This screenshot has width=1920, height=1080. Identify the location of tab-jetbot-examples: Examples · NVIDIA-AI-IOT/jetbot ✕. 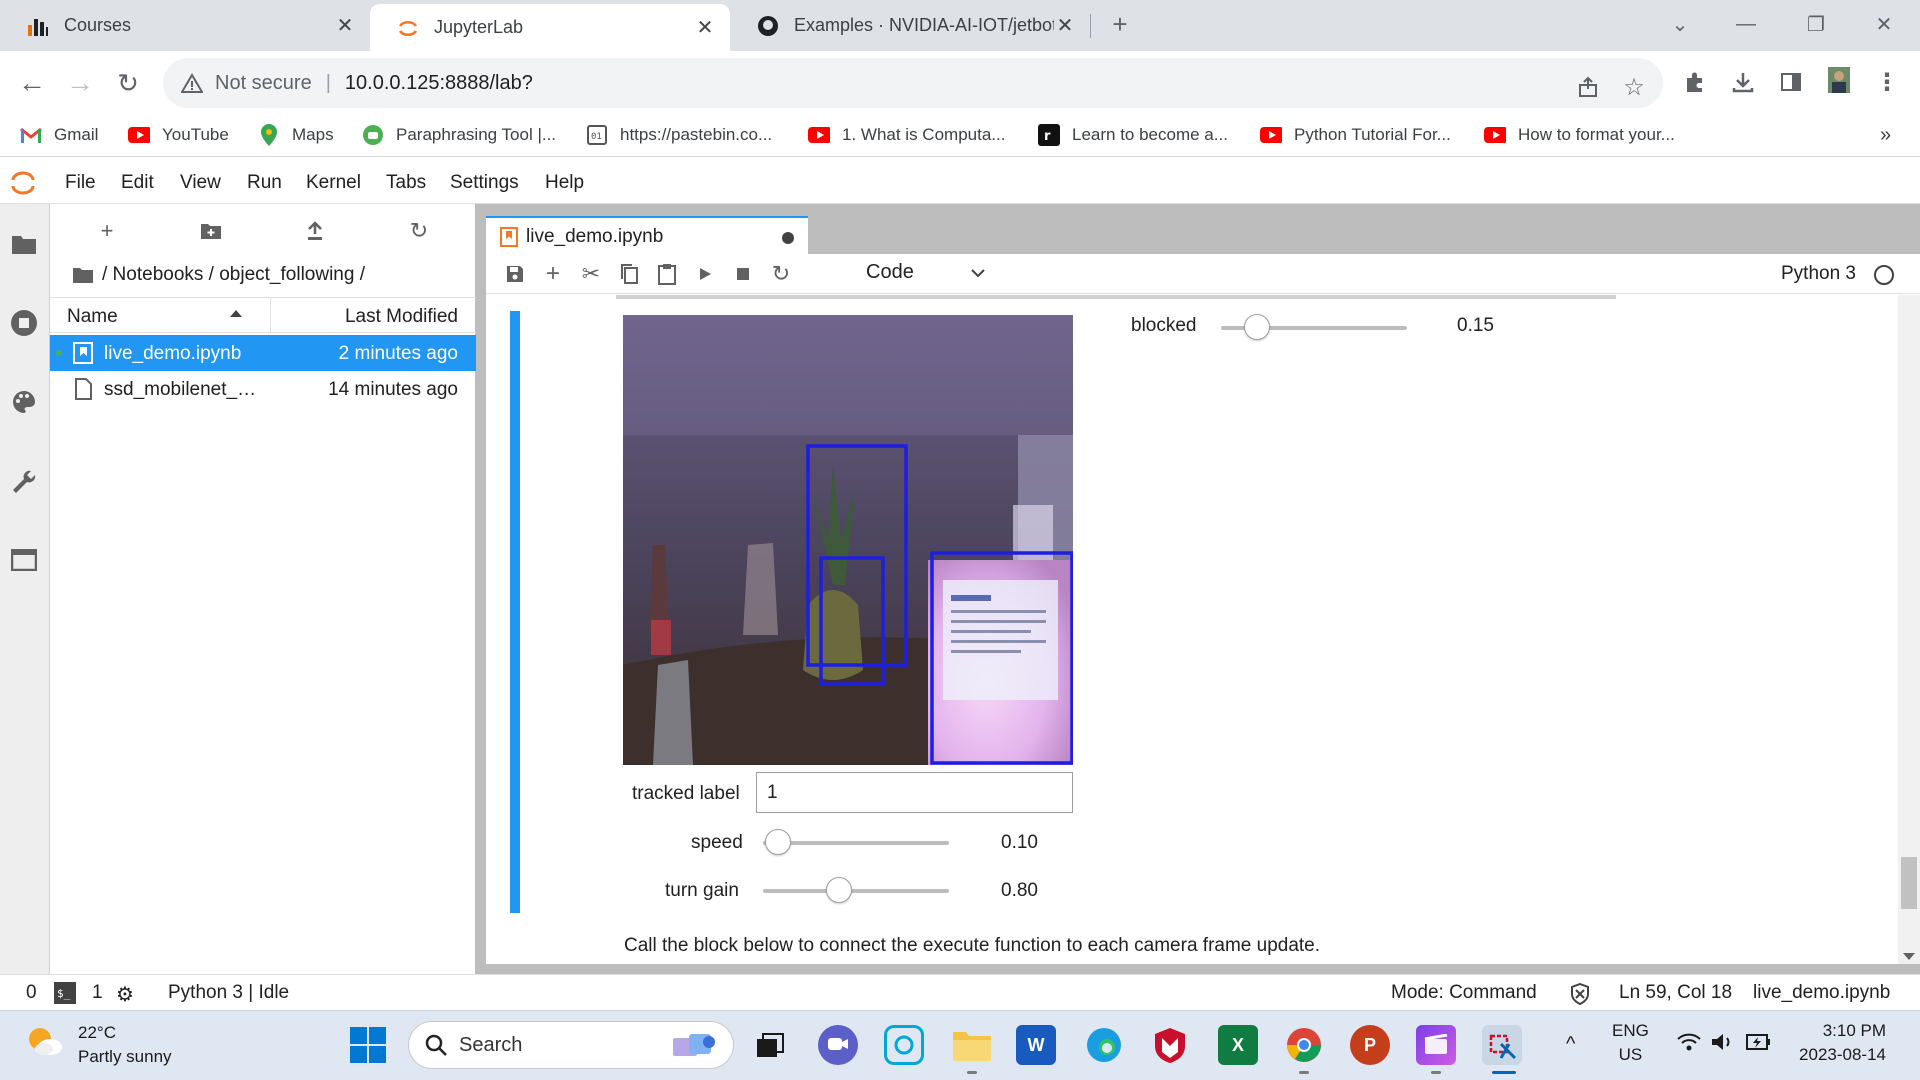
(910, 25).